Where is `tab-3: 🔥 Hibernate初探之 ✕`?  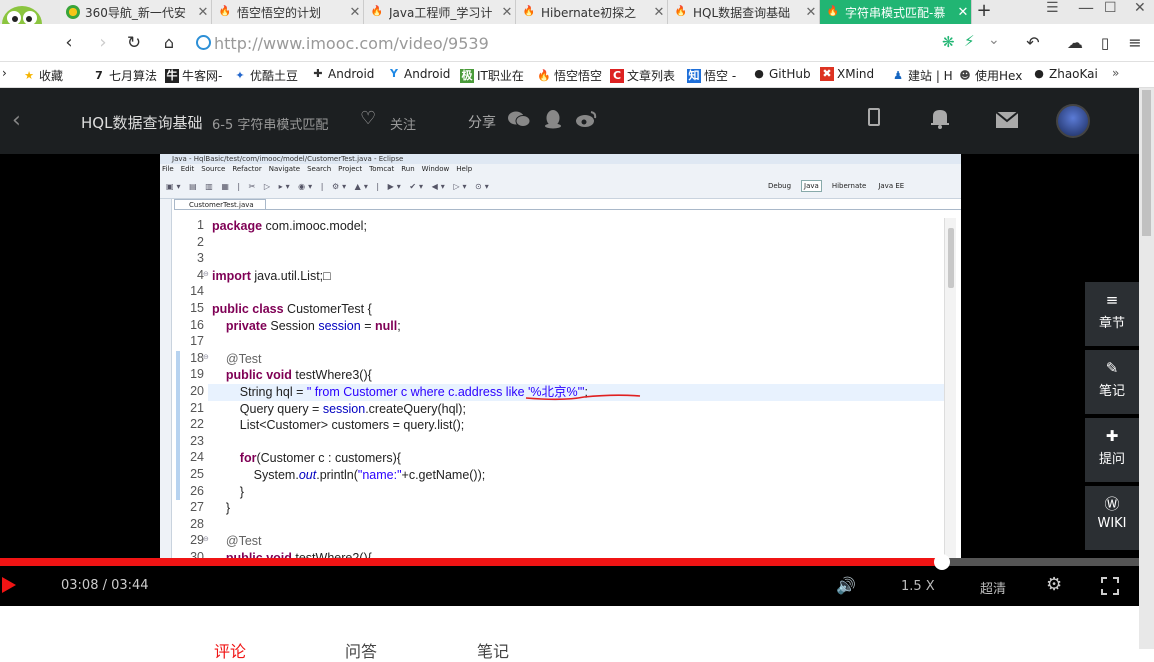
tab-3: 🔥 Hibernate初探之 ✕ is located at coordinates (592, 12).